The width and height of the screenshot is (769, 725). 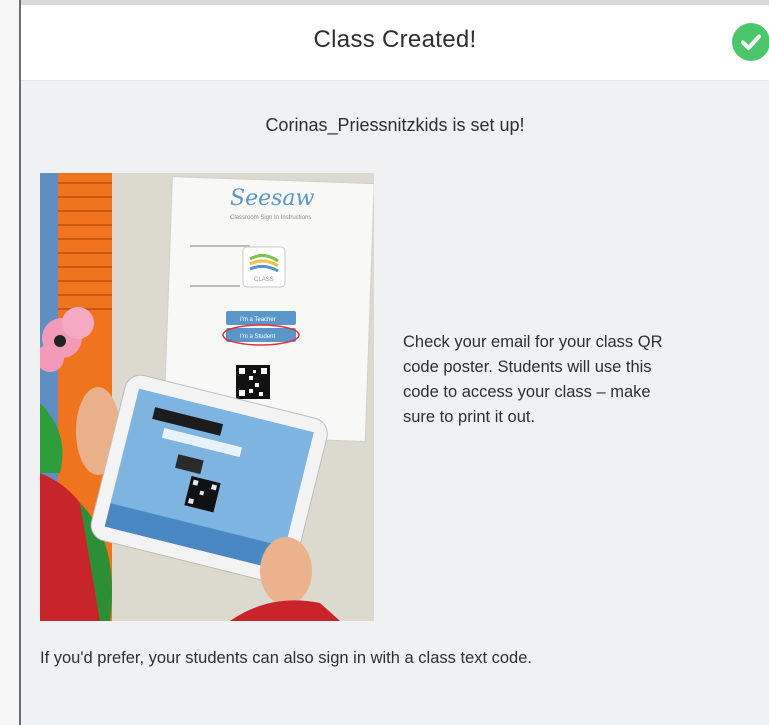 I want to click on poster-brand: Seesaw, so click(x=272, y=198).